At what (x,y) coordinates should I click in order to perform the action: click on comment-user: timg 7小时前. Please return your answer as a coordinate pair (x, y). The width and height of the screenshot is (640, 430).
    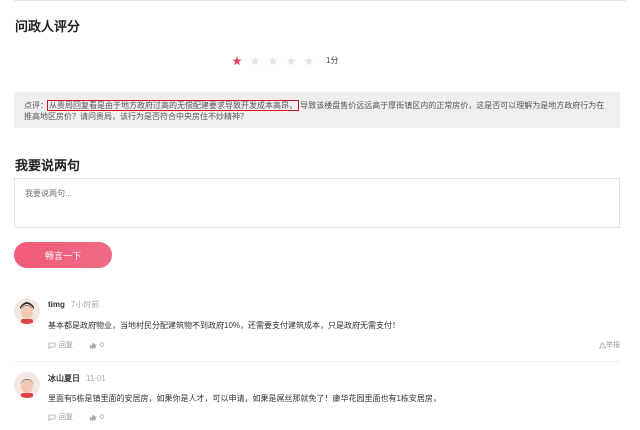
    Looking at the image, I should click on (73, 304).